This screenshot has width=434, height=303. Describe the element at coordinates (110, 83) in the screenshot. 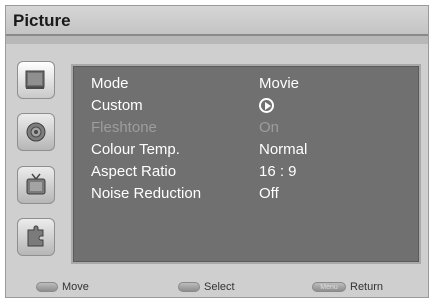

I see `menu-item-label: Mode` at that location.